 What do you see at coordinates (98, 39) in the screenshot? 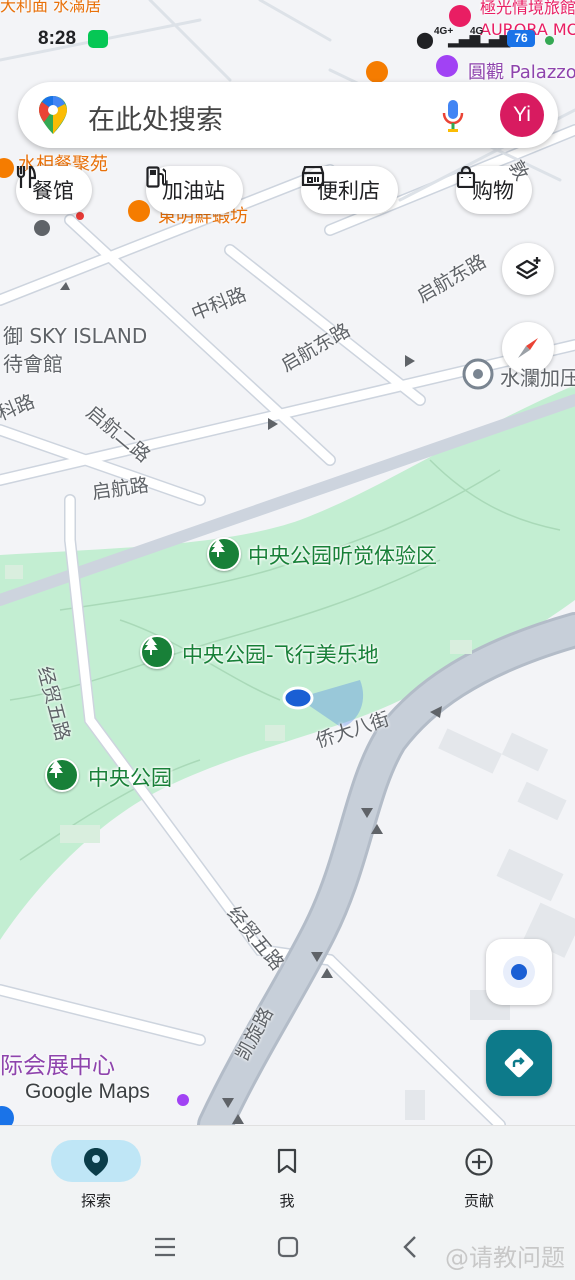
I see `line-app-icon` at bounding box center [98, 39].